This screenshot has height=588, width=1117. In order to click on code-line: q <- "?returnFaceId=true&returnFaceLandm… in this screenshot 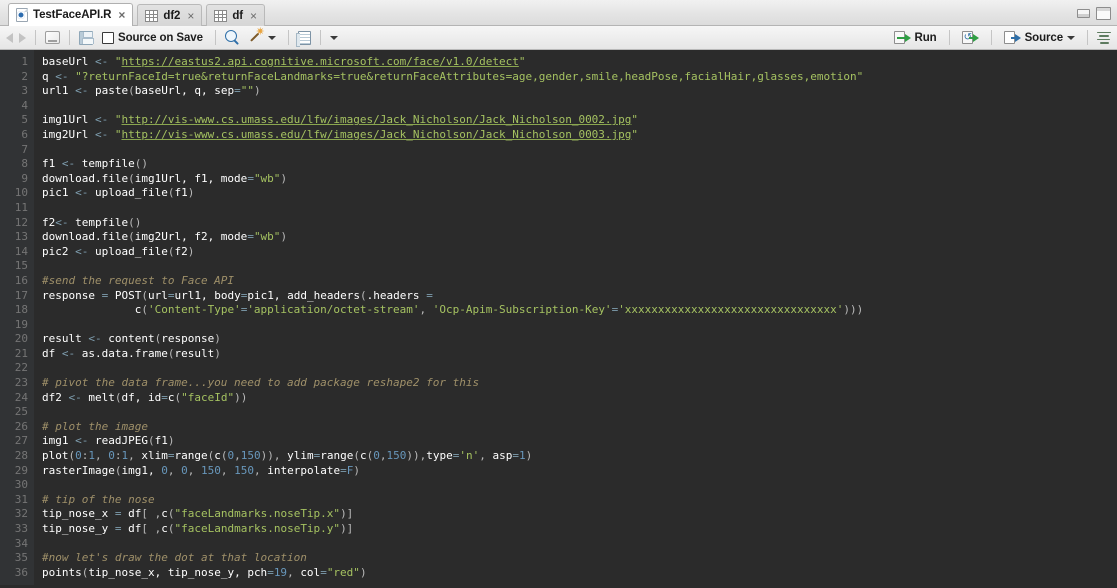, I will do `click(579, 77)`.